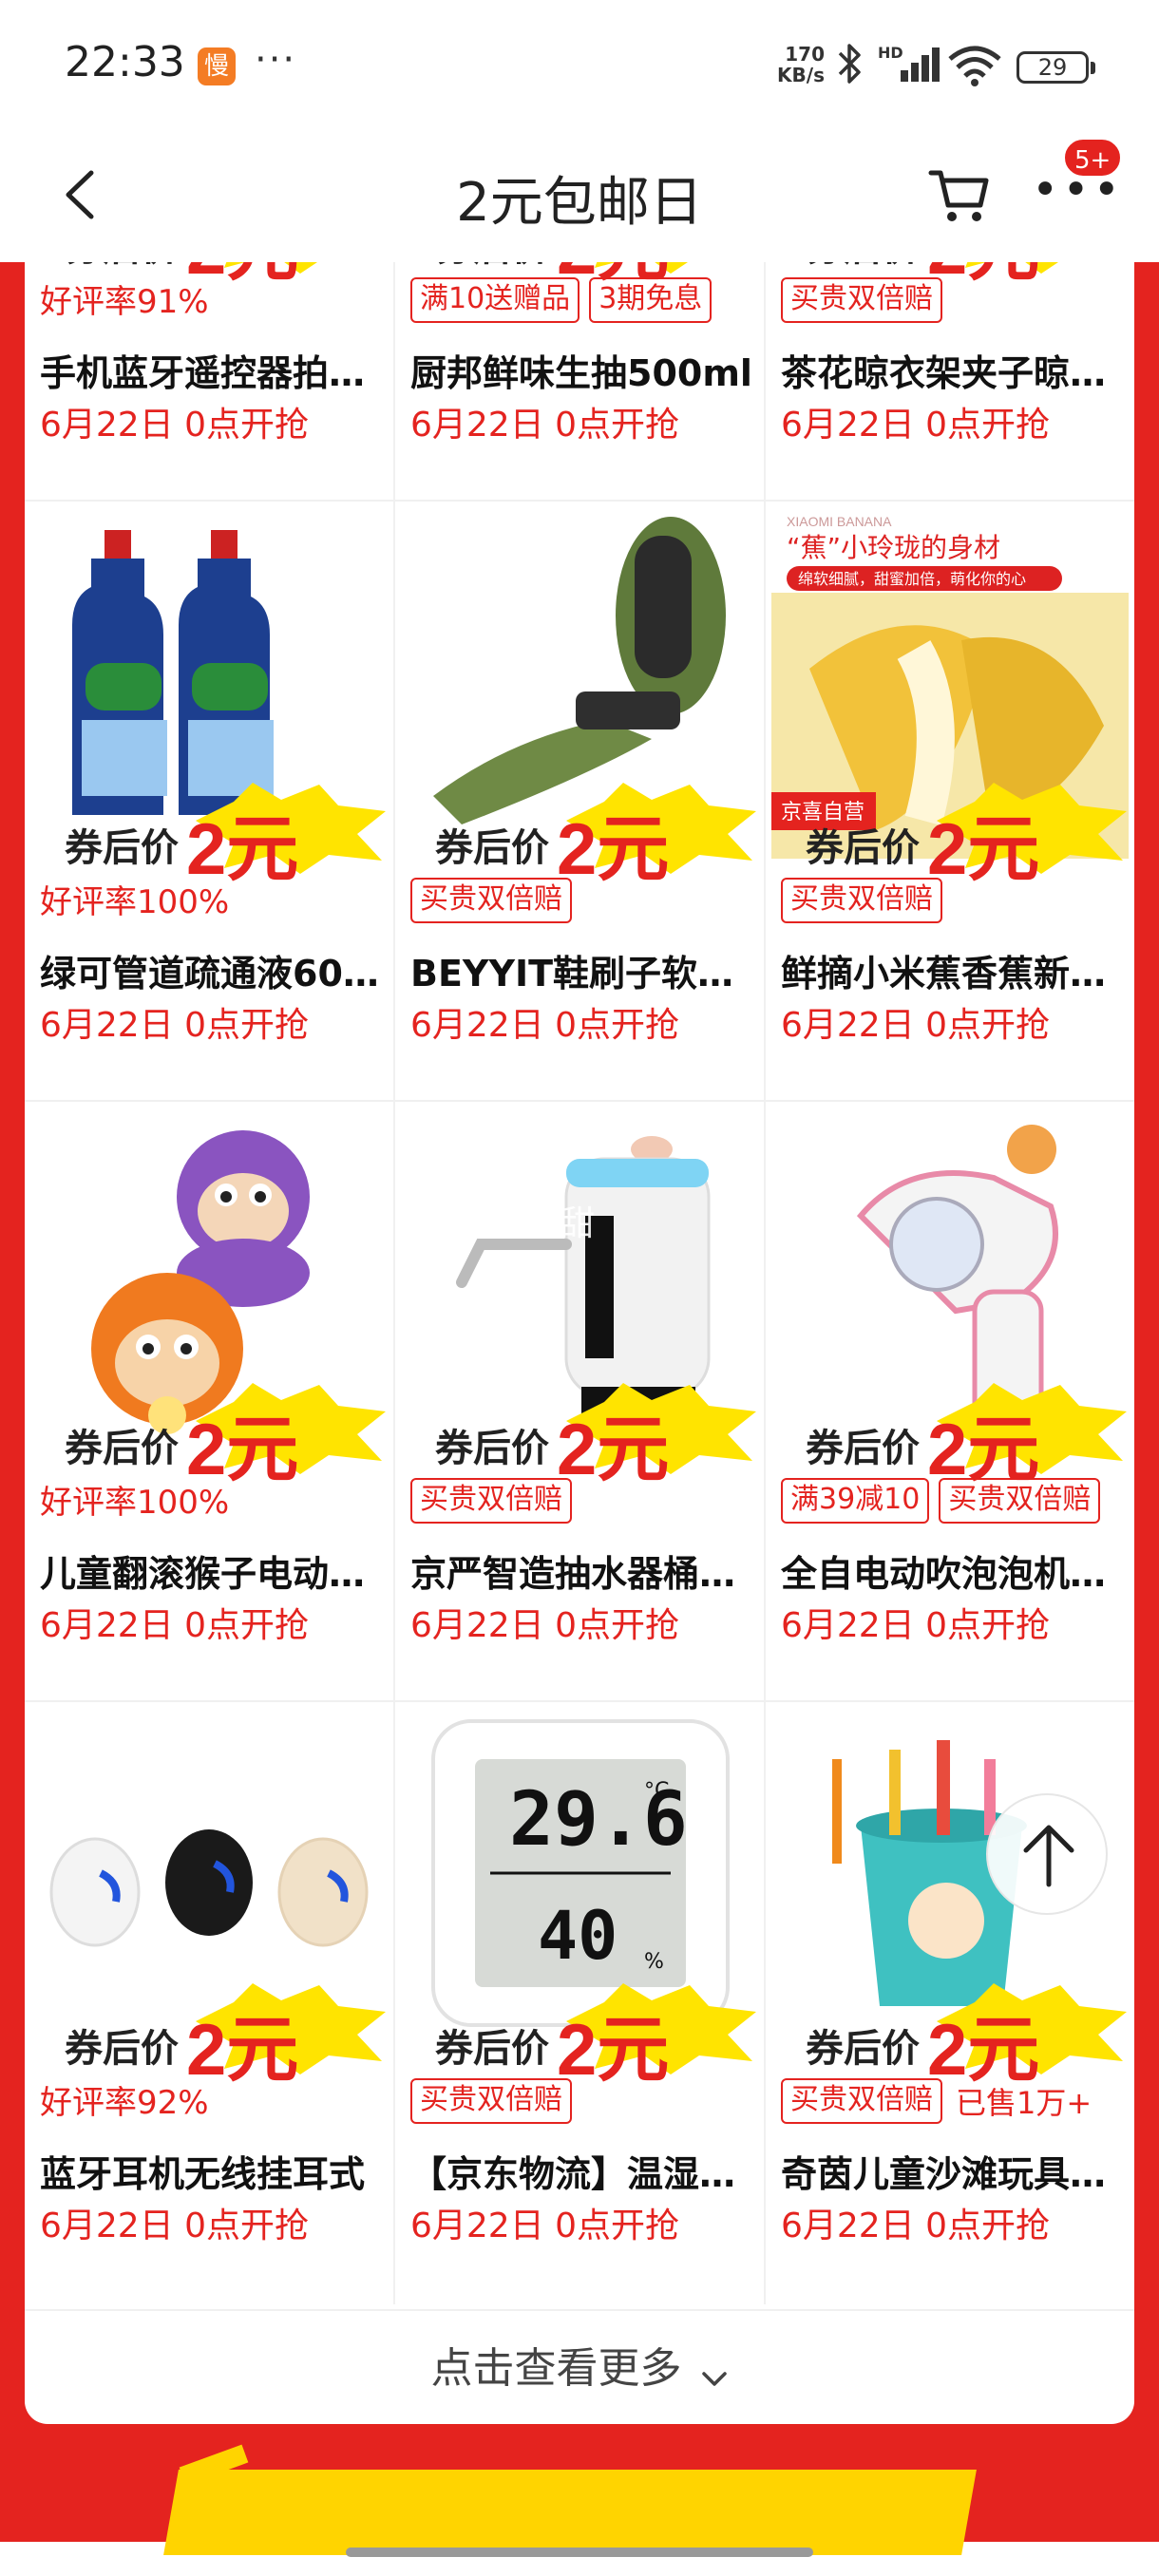 The height and width of the screenshot is (2576, 1159). I want to click on cart-icon, so click(958, 195).